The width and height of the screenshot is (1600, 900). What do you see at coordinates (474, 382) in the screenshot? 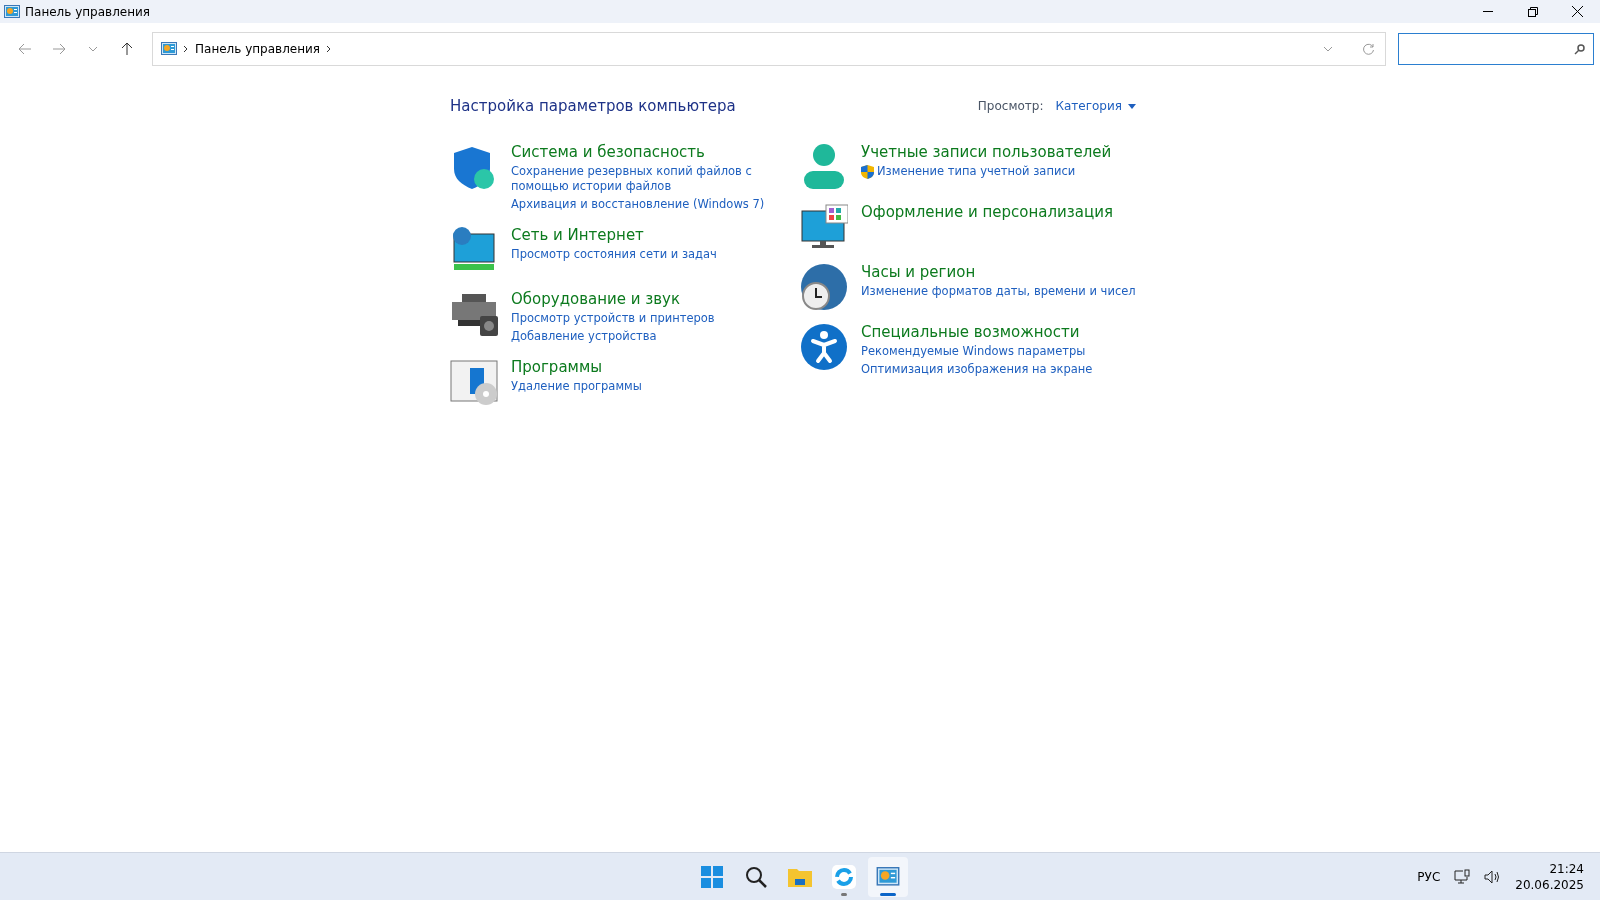
I see `program-window-icon` at bounding box center [474, 382].